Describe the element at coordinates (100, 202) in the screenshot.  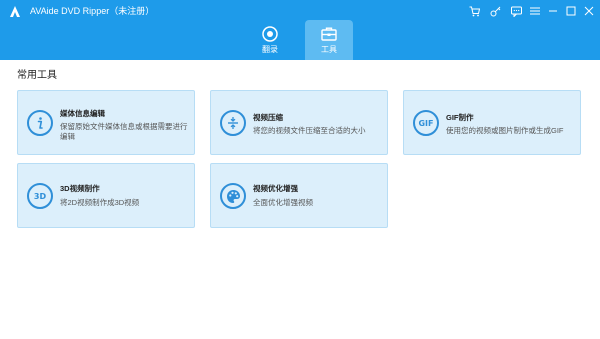
I see `tool-desc: 将2D视频制作成3D视频` at that location.